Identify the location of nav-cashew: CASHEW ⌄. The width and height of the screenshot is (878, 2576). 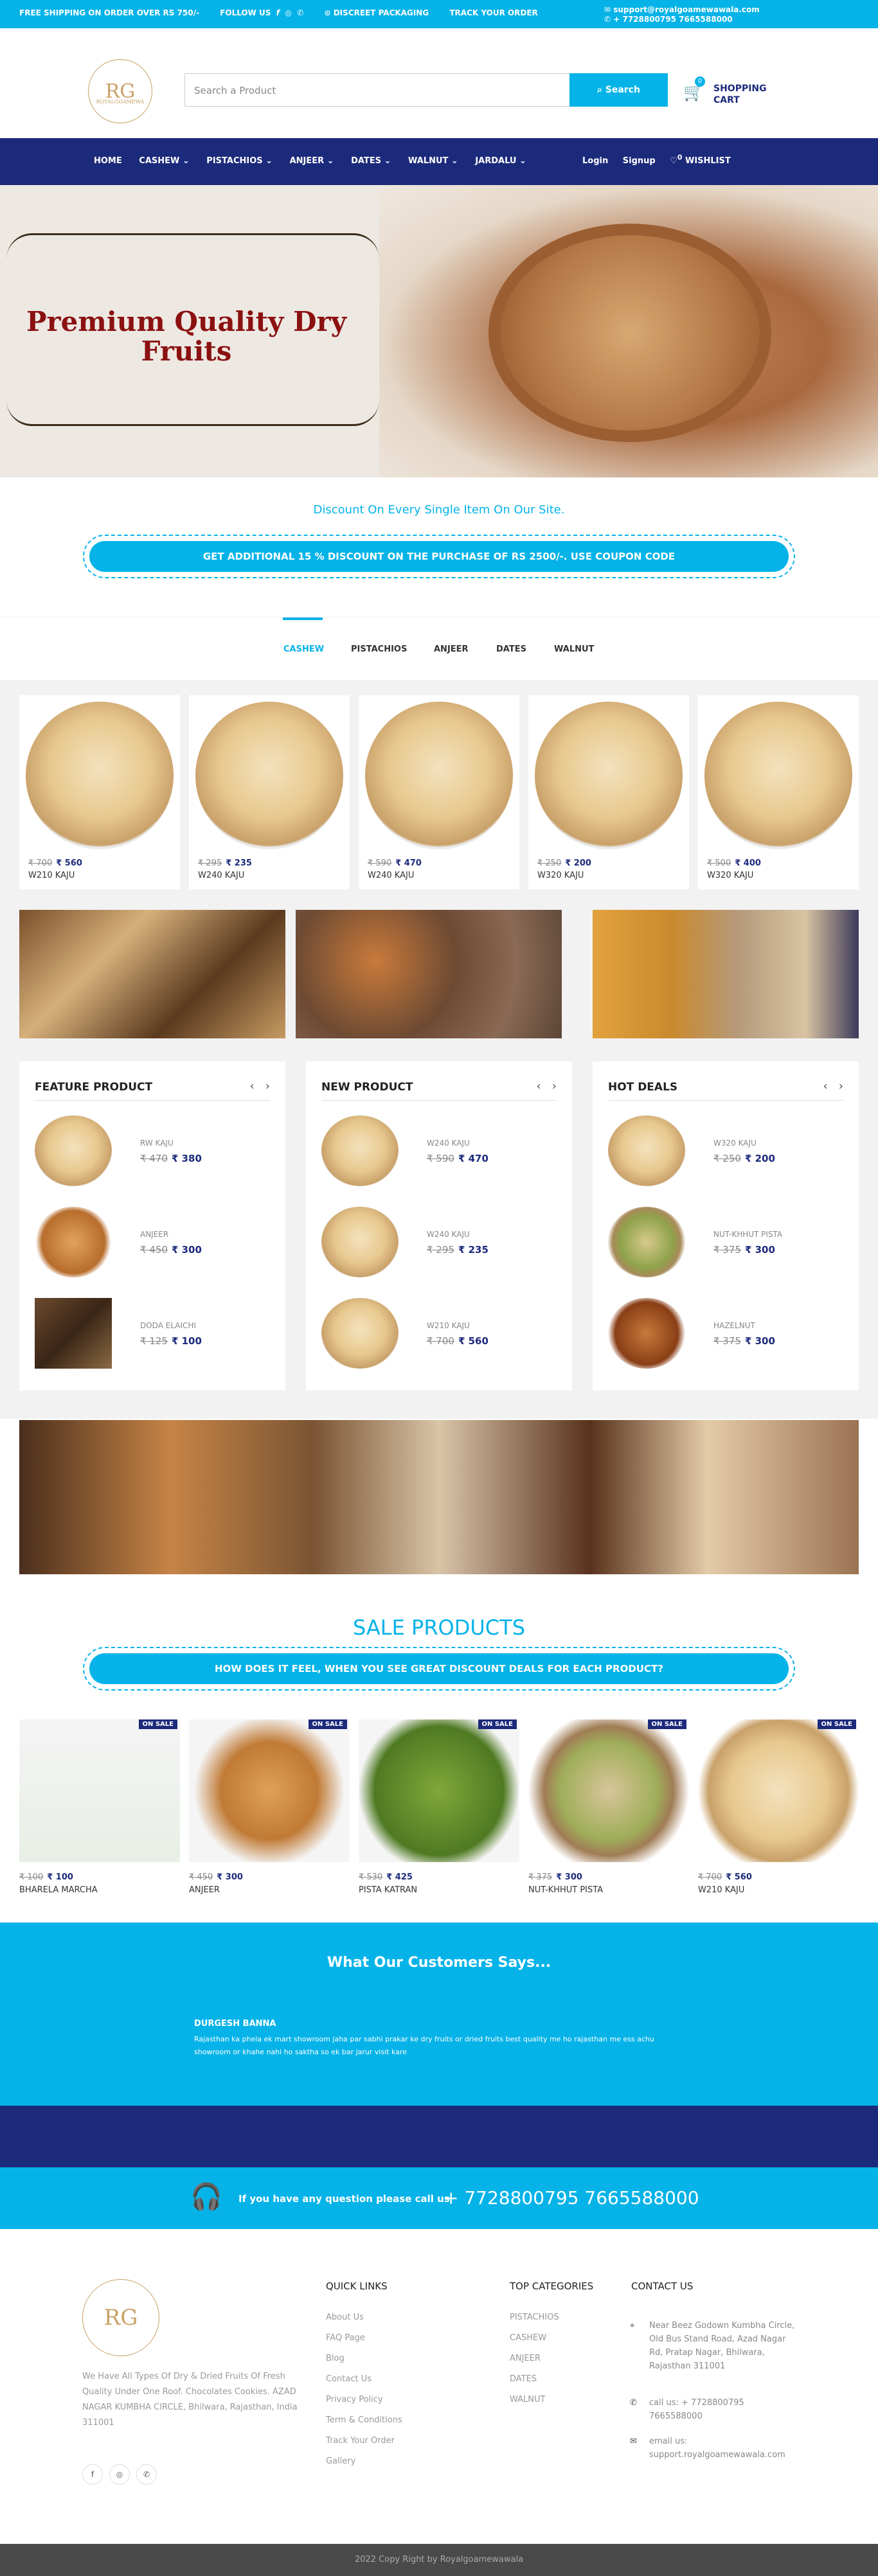
(164, 161).